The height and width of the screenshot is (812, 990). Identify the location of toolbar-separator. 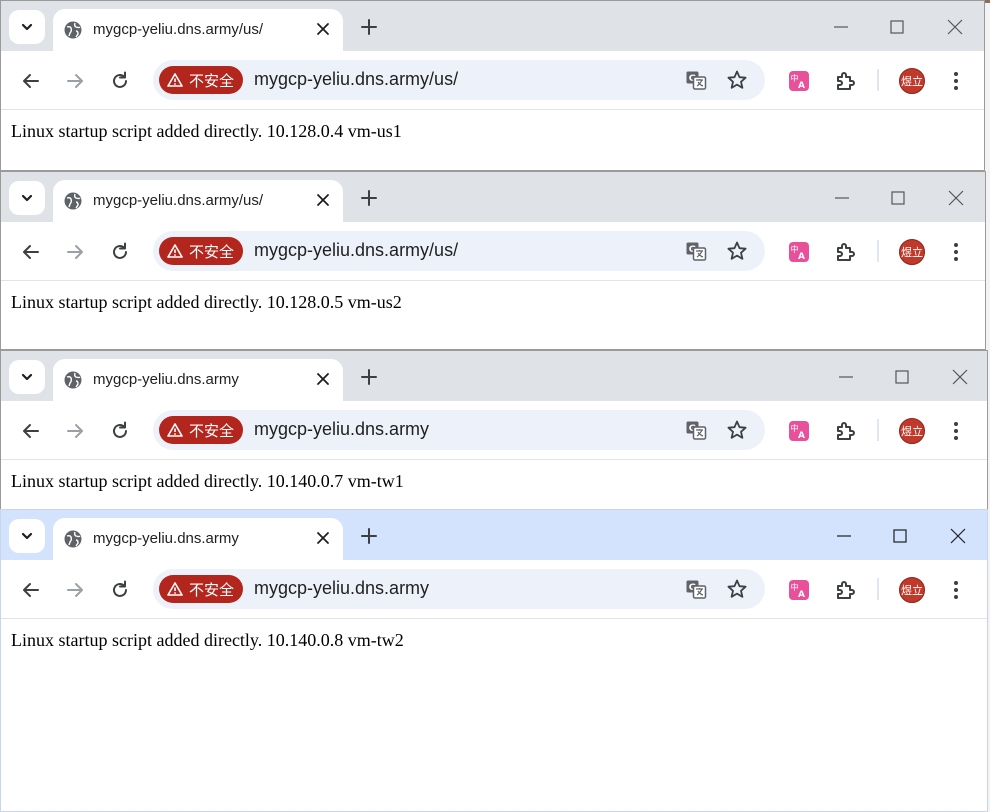
(878, 251).